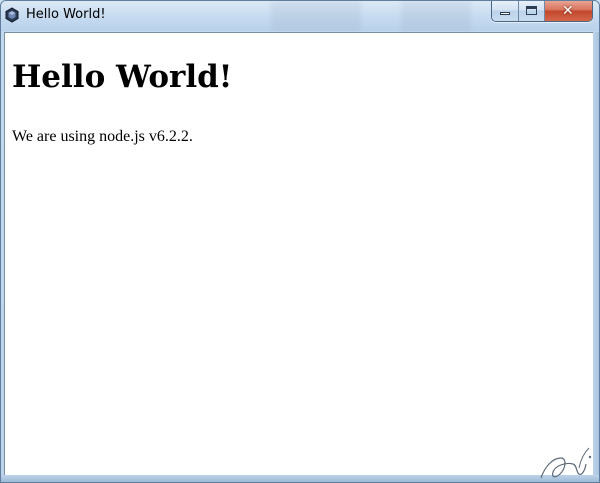  What do you see at coordinates (122, 77) in the screenshot?
I see `page-heading: Hello World!` at bounding box center [122, 77].